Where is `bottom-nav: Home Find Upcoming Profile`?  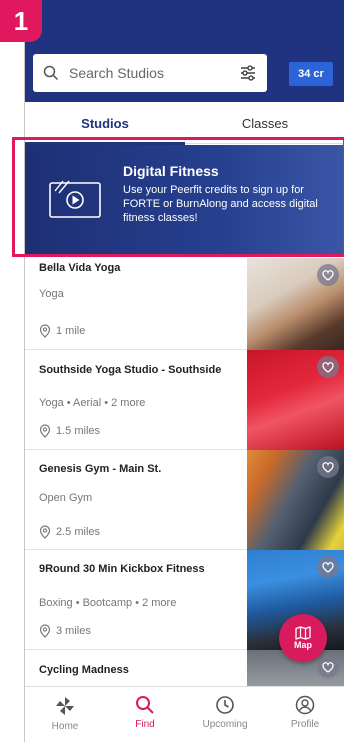 bottom-nav: Home Find Upcoming Profile is located at coordinates (184, 714).